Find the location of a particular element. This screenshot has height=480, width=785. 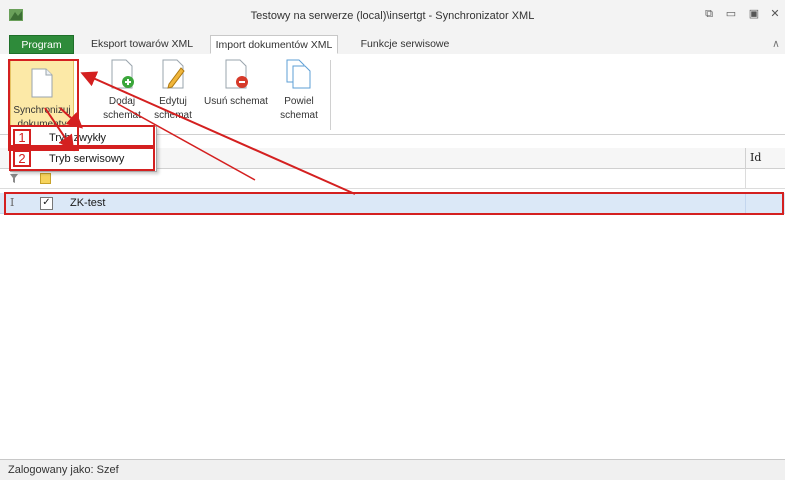

row-checkbox: ✓ is located at coordinates (46, 203).